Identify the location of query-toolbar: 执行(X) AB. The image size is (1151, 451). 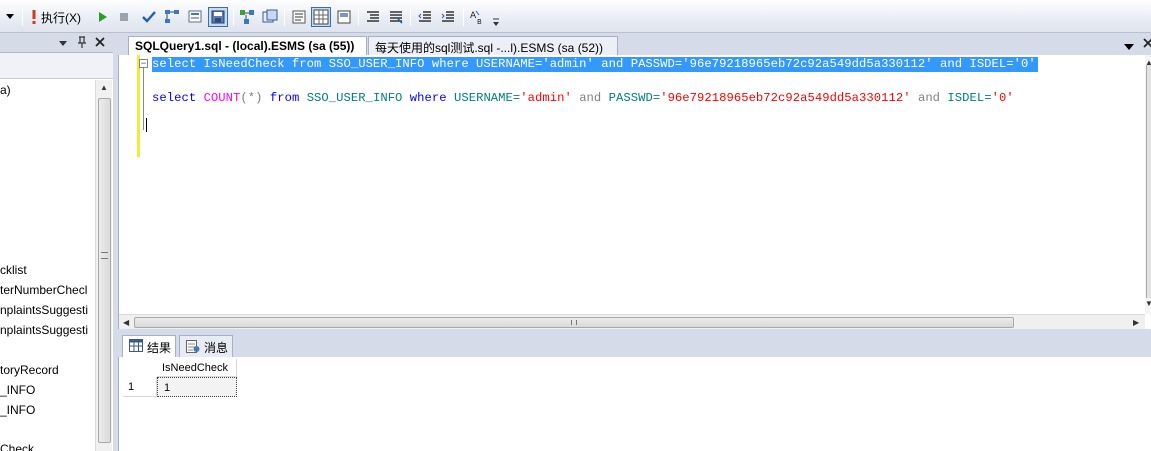
(575, 16).